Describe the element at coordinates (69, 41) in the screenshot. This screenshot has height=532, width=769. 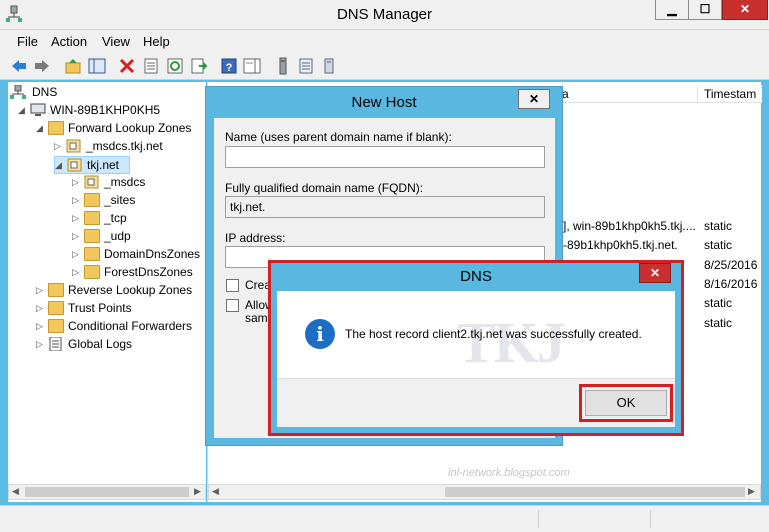
I see `menu-action: Action` at that location.